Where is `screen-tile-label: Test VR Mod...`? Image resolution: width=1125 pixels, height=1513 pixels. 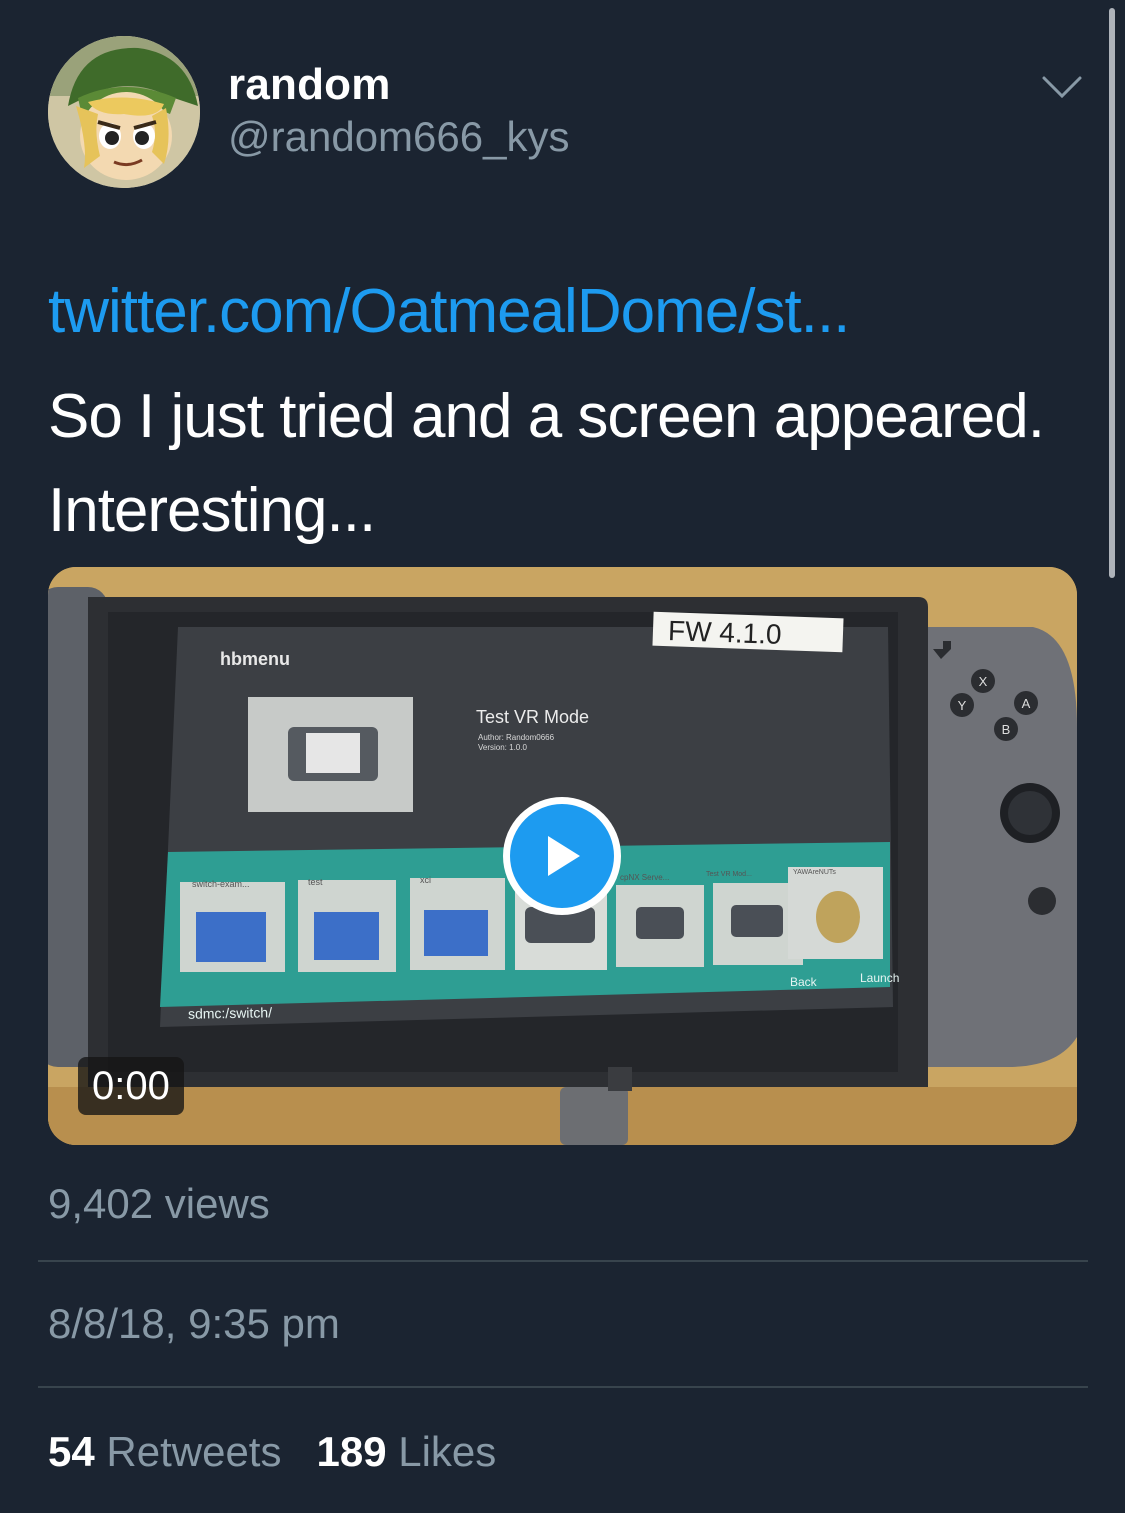 screen-tile-label: Test VR Mod... is located at coordinates (729, 874).